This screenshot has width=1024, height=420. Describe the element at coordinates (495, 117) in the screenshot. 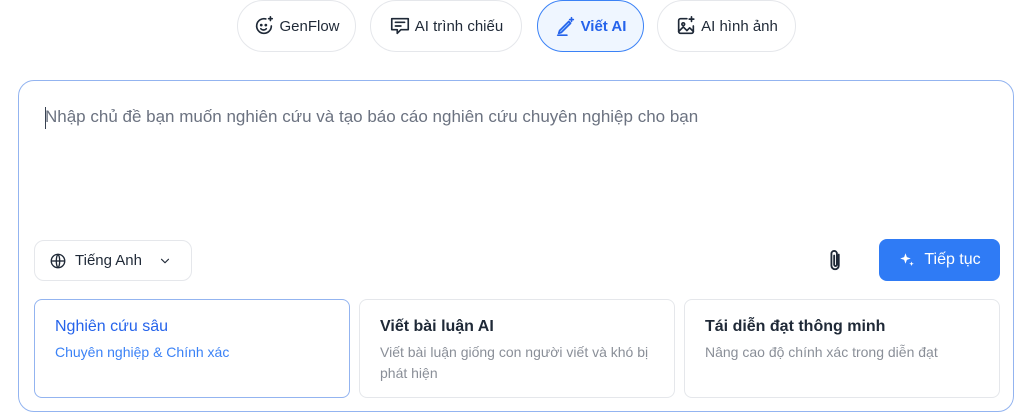

I see `prompt-input` at that location.